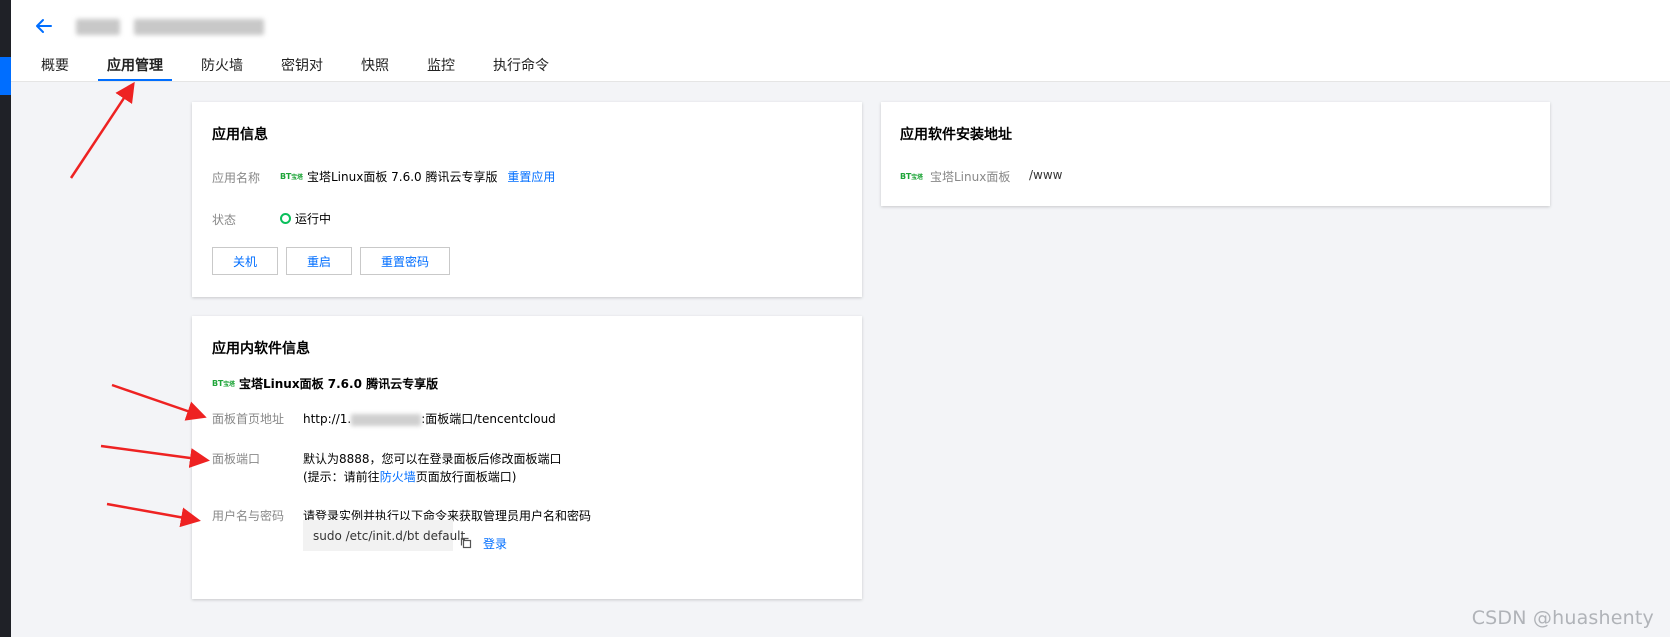 The height and width of the screenshot is (637, 1670). I want to click on panel-port-line2: (提示：请前往防火墙页面放行面板端口), so click(410, 477).